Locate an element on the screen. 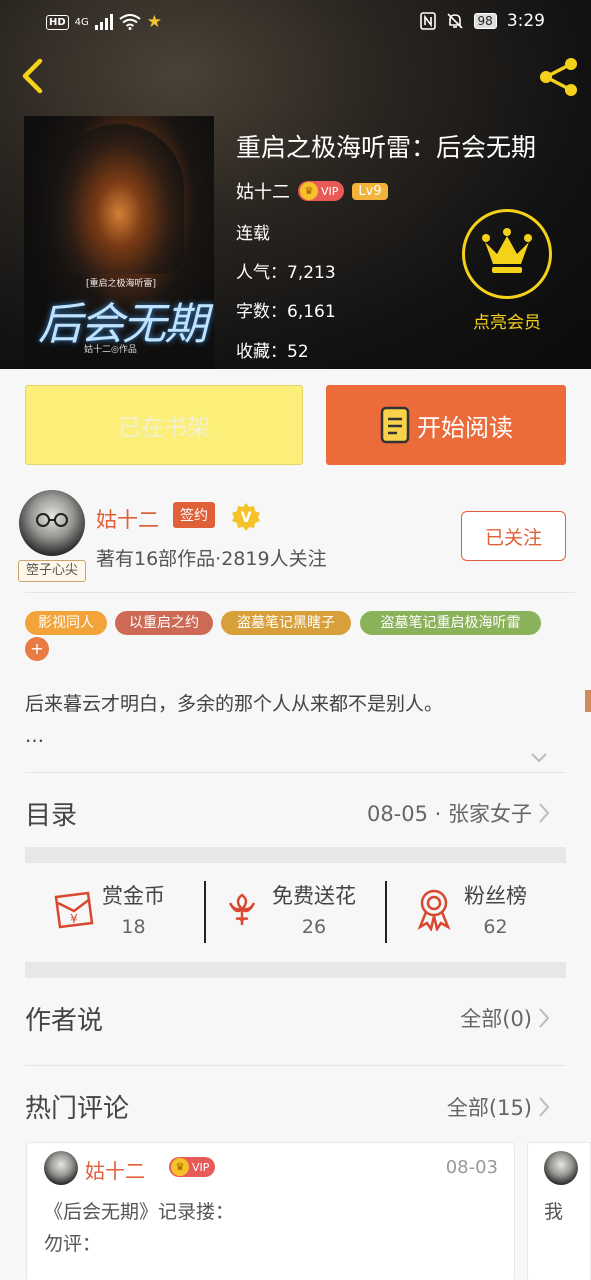 This screenshot has height=1280, width=591. verified-icon: V is located at coordinates (246, 517).